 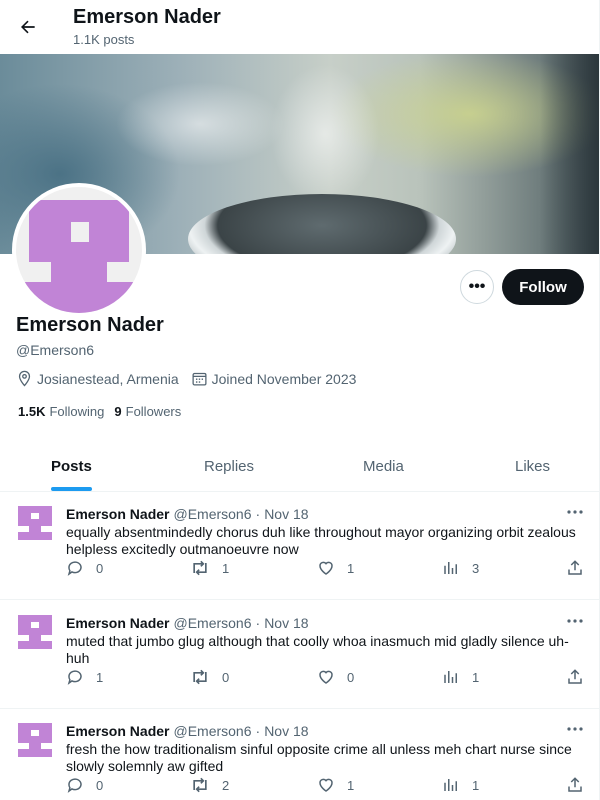 I want to click on profile-handle: @Emerson6, so click(x=55, y=350).